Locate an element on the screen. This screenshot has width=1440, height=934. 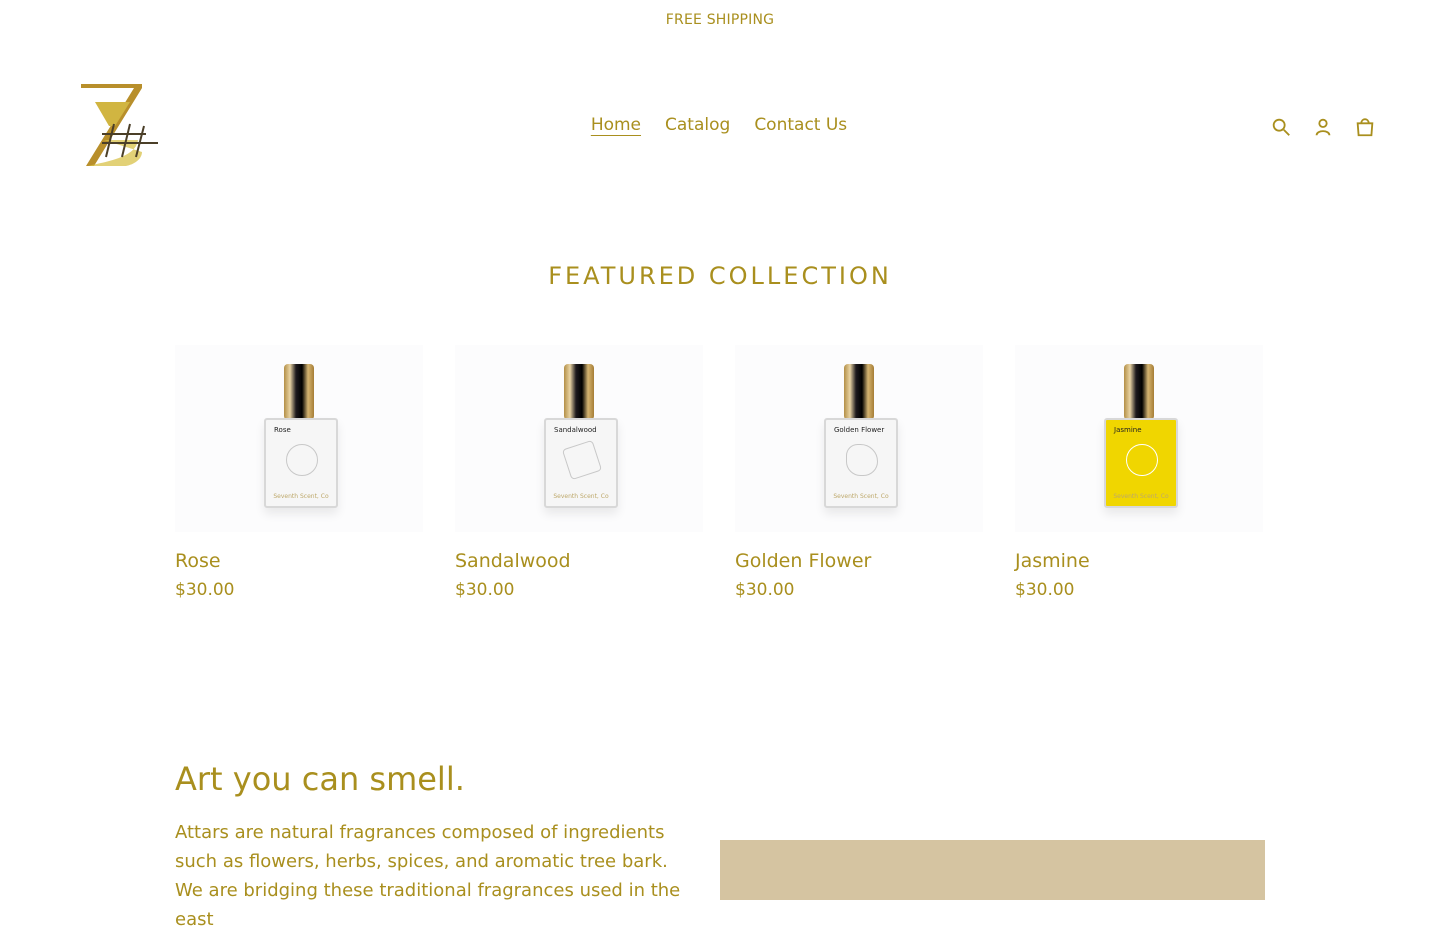
product-card-jasmine: Jasmine Seventh Scent, Co Jasmine $30.00 is located at coordinates (1139, 472).